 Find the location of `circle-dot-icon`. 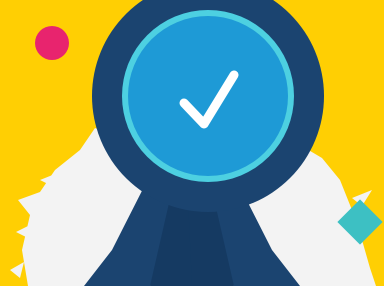

circle-dot-icon is located at coordinates (52, 43).